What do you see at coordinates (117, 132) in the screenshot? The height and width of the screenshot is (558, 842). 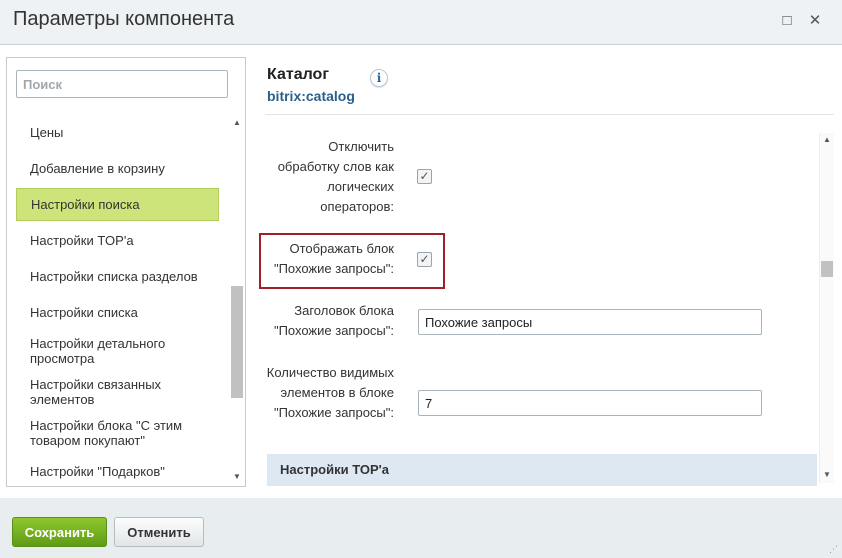 I see `sidebar-item-prices: Цены` at bounding box center [117, 132].